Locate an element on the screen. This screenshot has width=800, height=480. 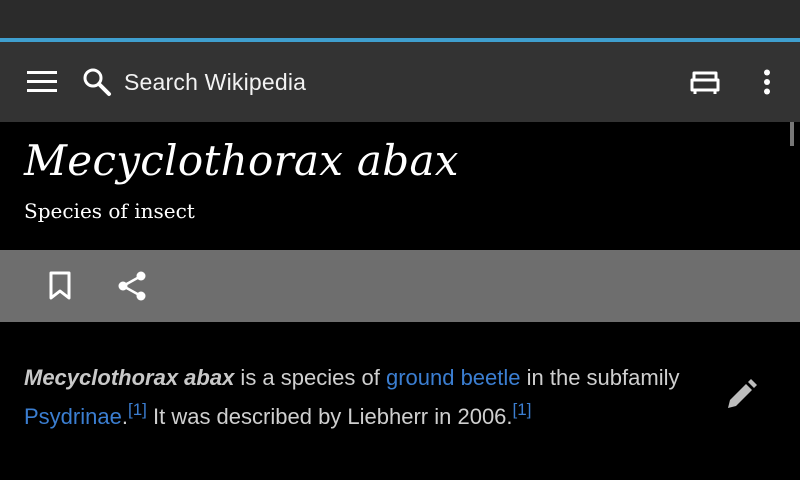
more-vert-icon is located at coordinates (767, 82).